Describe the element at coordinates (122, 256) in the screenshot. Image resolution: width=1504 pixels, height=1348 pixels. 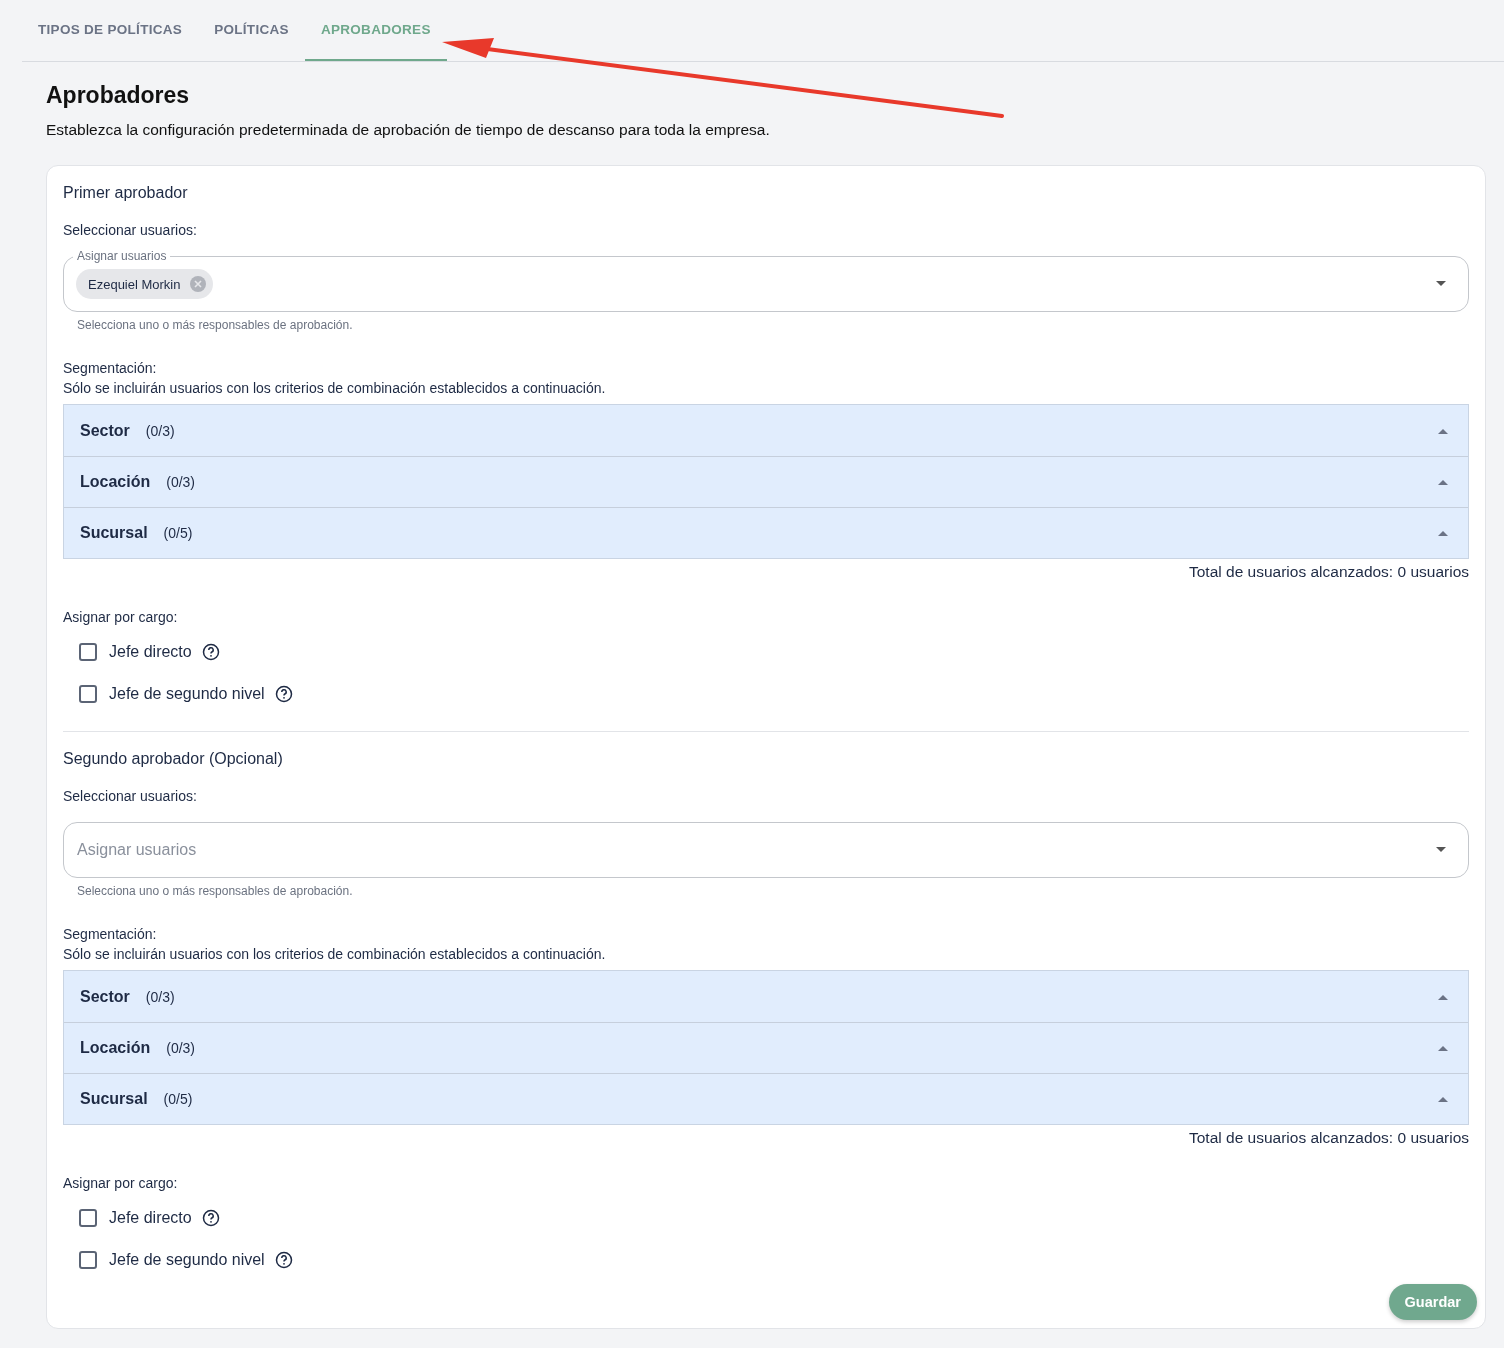
I see `floating-label: Asignar usuarios` at that location.